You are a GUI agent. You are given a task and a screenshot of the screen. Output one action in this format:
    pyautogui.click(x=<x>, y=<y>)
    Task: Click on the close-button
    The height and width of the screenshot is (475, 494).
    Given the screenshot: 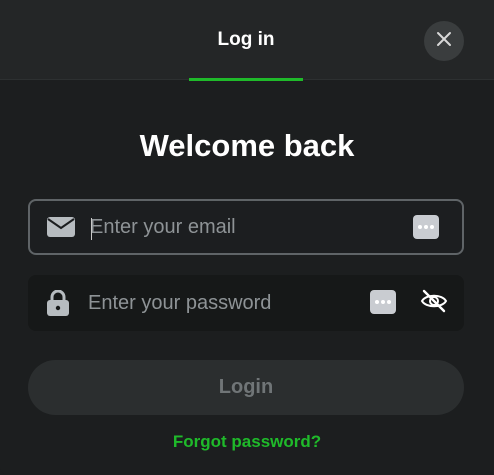 What is the action you would take?
    pyautogui.click(x=444, y=41)
    